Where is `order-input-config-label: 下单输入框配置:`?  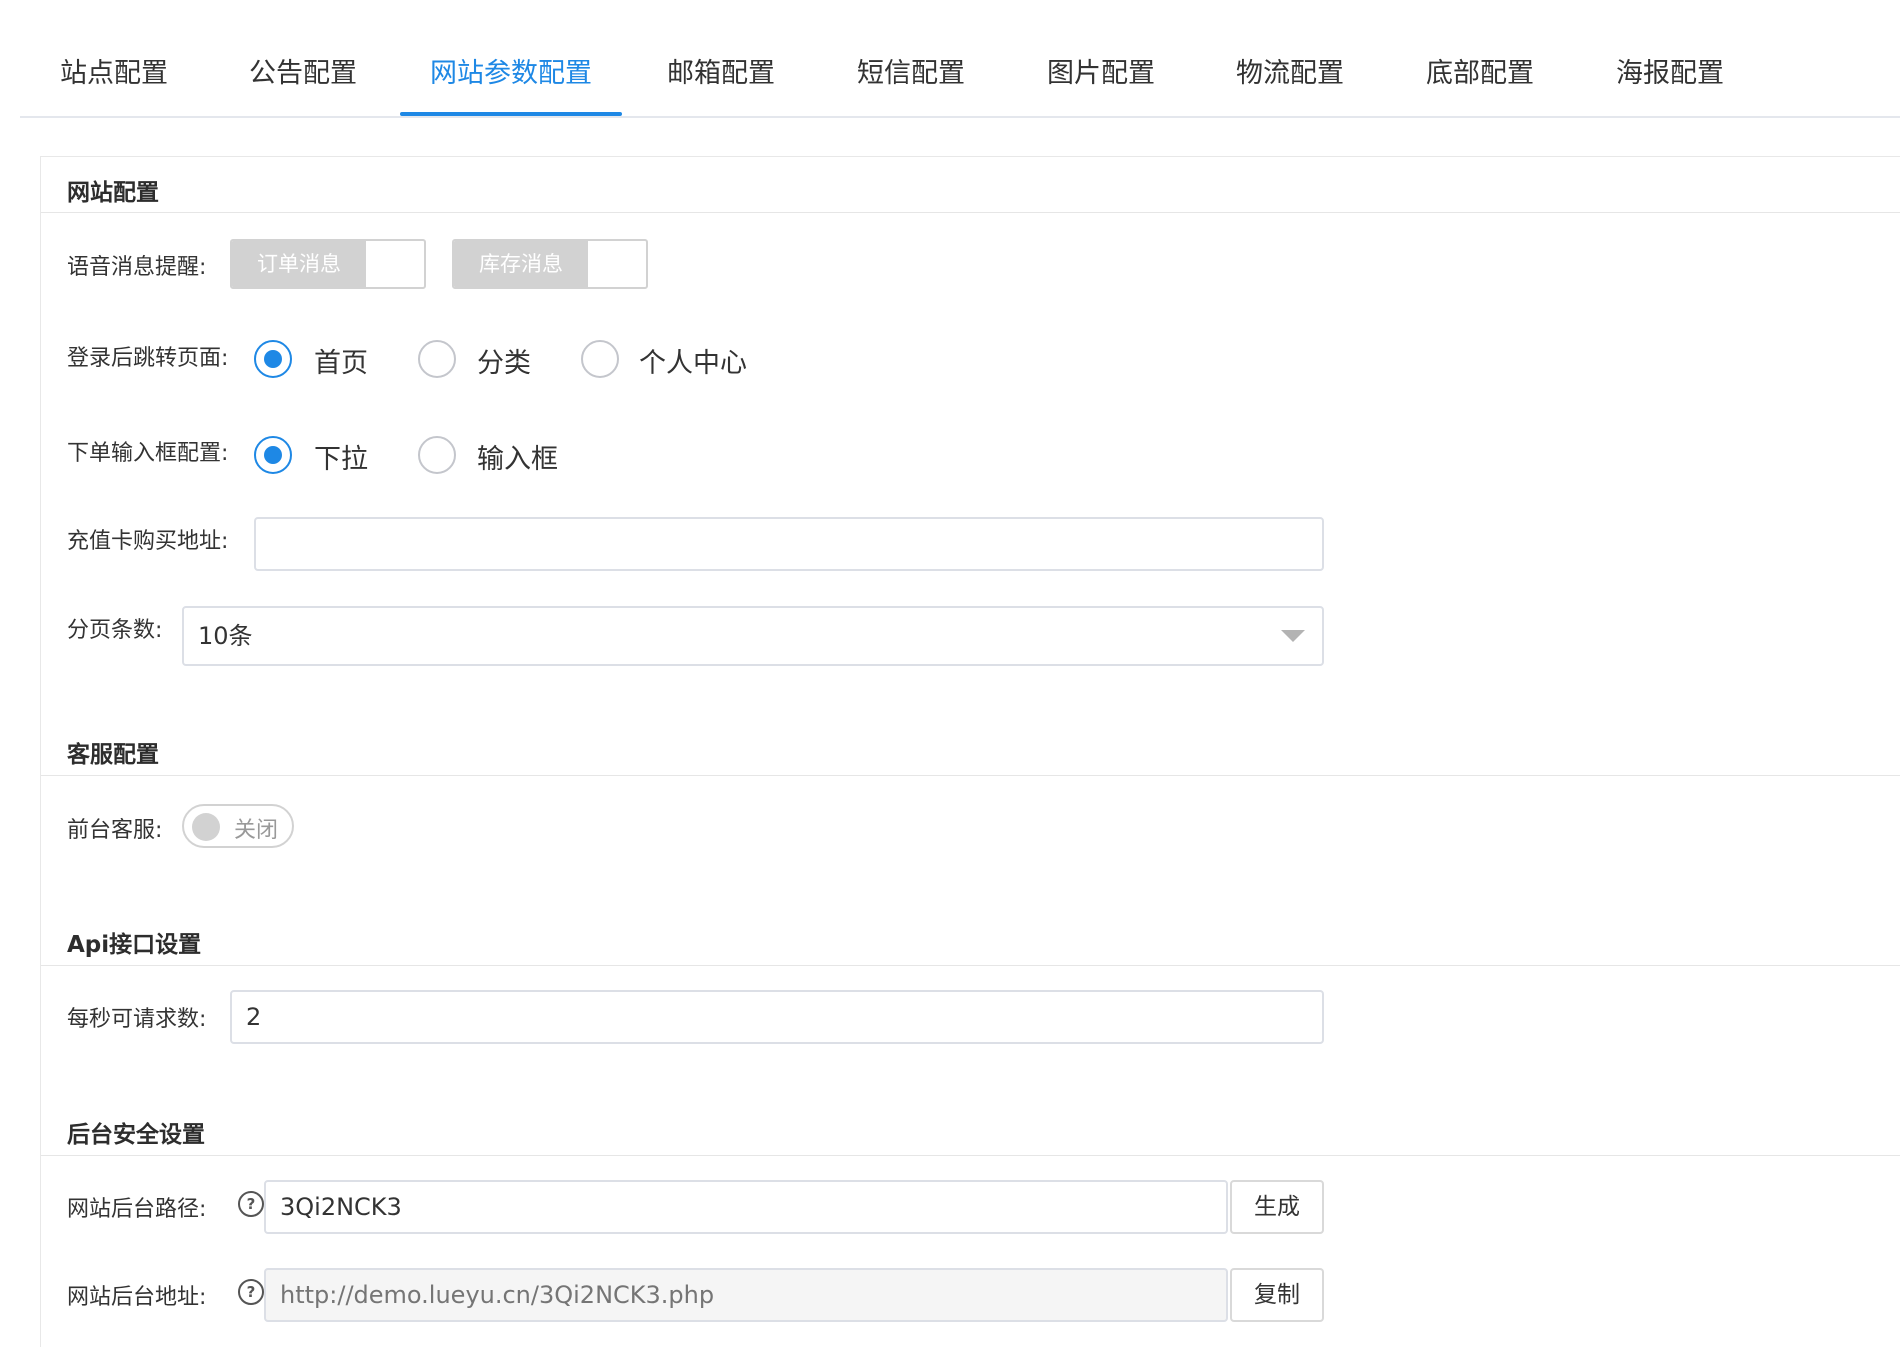 order-input-config-label: 下单输入框配置: is located at coordinates (148, 453).